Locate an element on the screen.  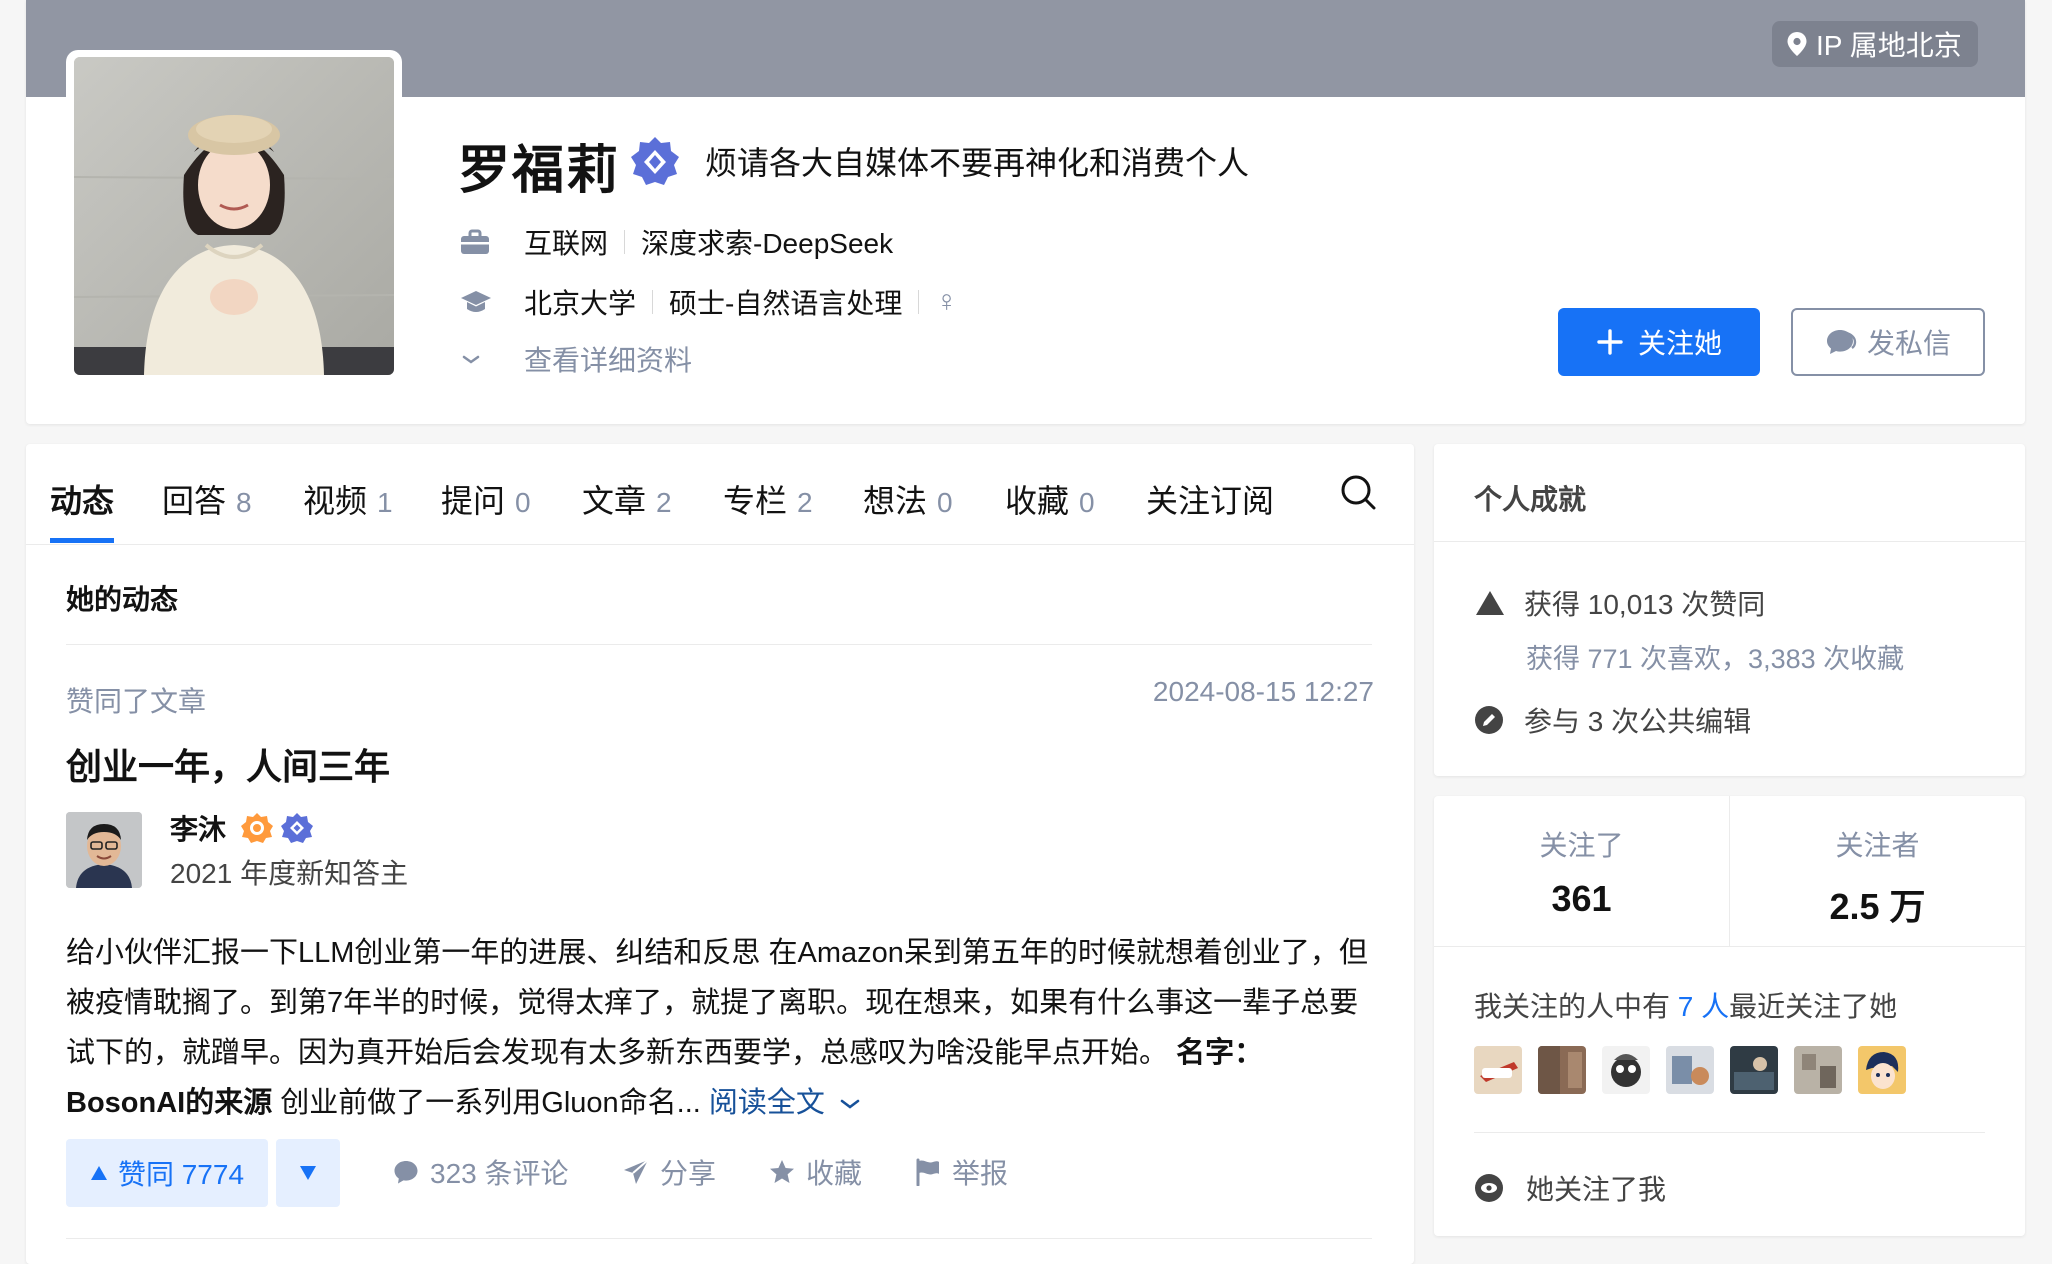
profile-headline: 烦请各大自媒体不要再神化和消费个人 is located at coordinates (977, 163).